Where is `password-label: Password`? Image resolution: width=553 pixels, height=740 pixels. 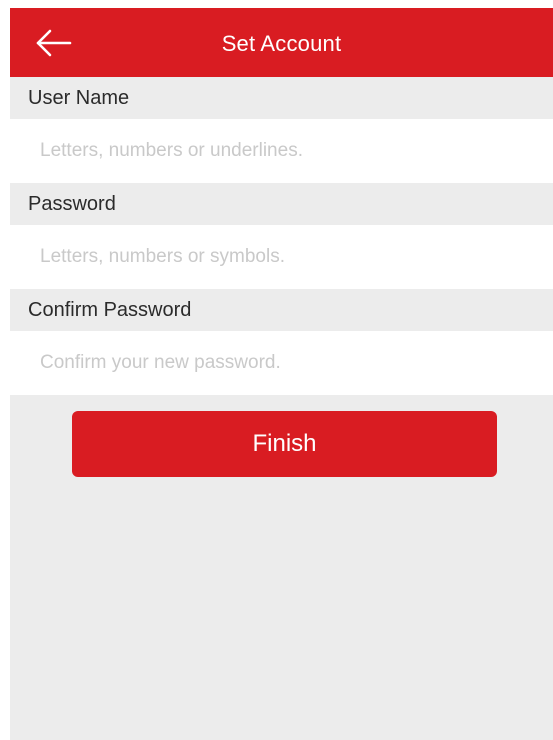 password-label: Password is located at coordinates (281, 204).